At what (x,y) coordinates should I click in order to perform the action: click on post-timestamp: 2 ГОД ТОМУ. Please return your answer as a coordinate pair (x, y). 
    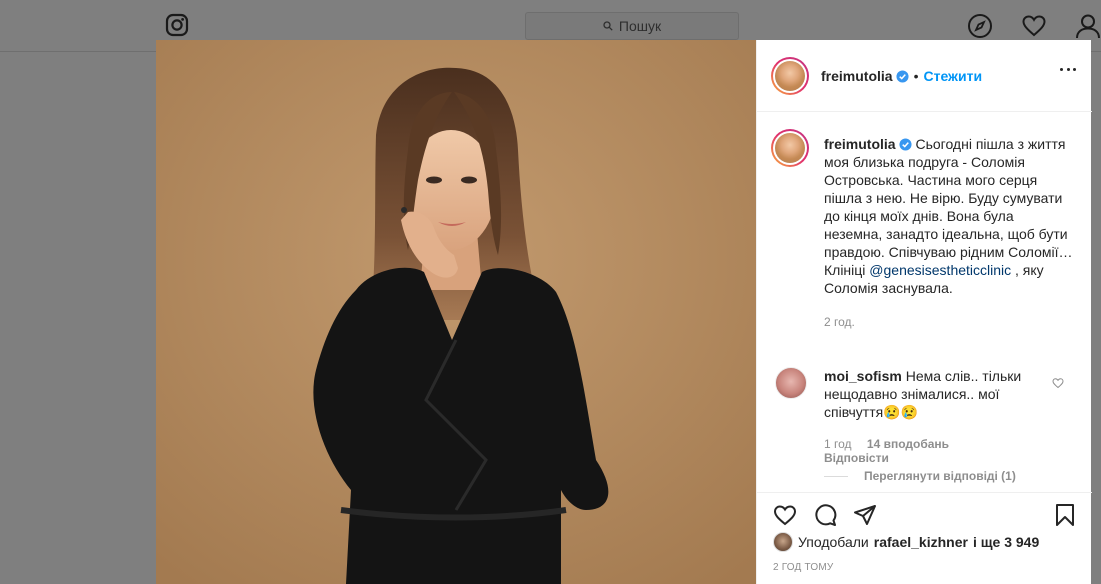
    Looking at the image, I should click on (803, 567).